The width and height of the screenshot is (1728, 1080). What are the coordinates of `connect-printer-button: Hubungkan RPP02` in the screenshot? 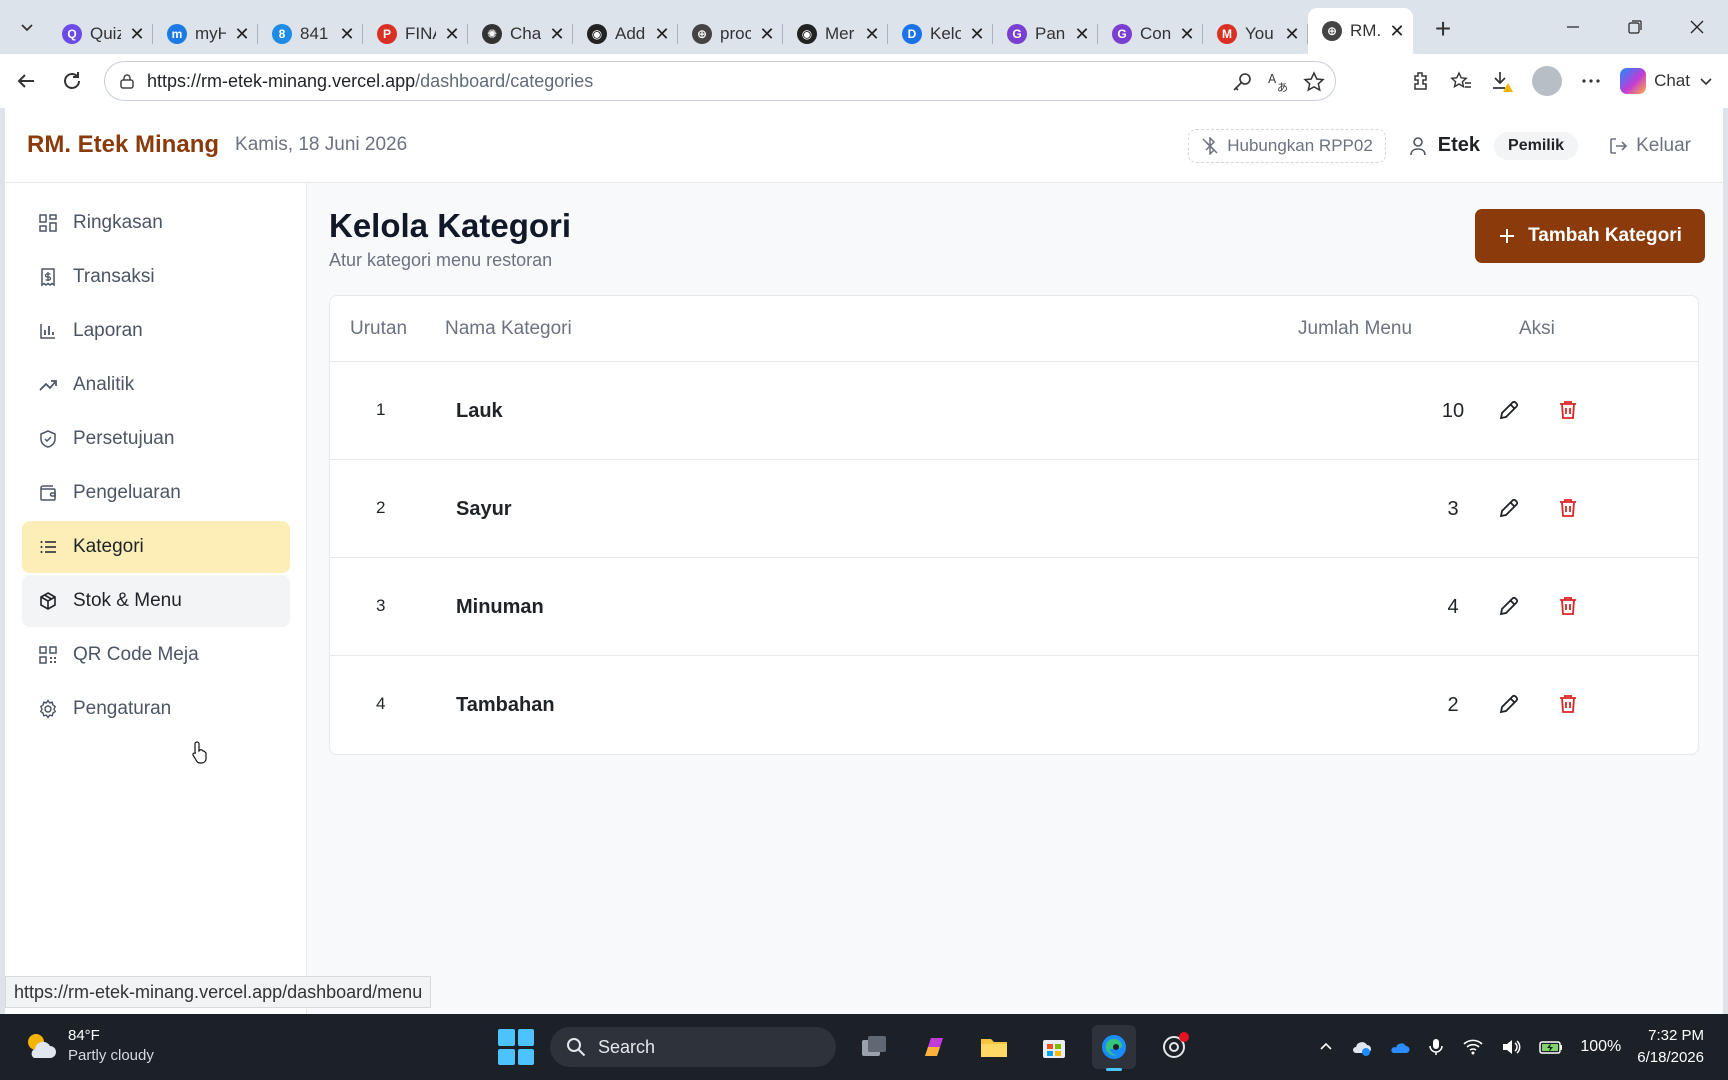 It's located at (1287, 145).